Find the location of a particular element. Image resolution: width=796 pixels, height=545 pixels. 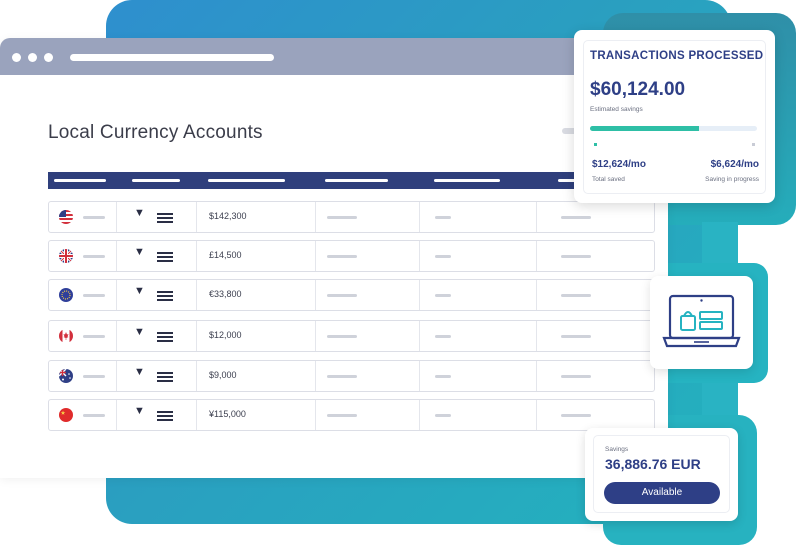

table-row: ▼ £14,500 is located at coordinates (351, 256).